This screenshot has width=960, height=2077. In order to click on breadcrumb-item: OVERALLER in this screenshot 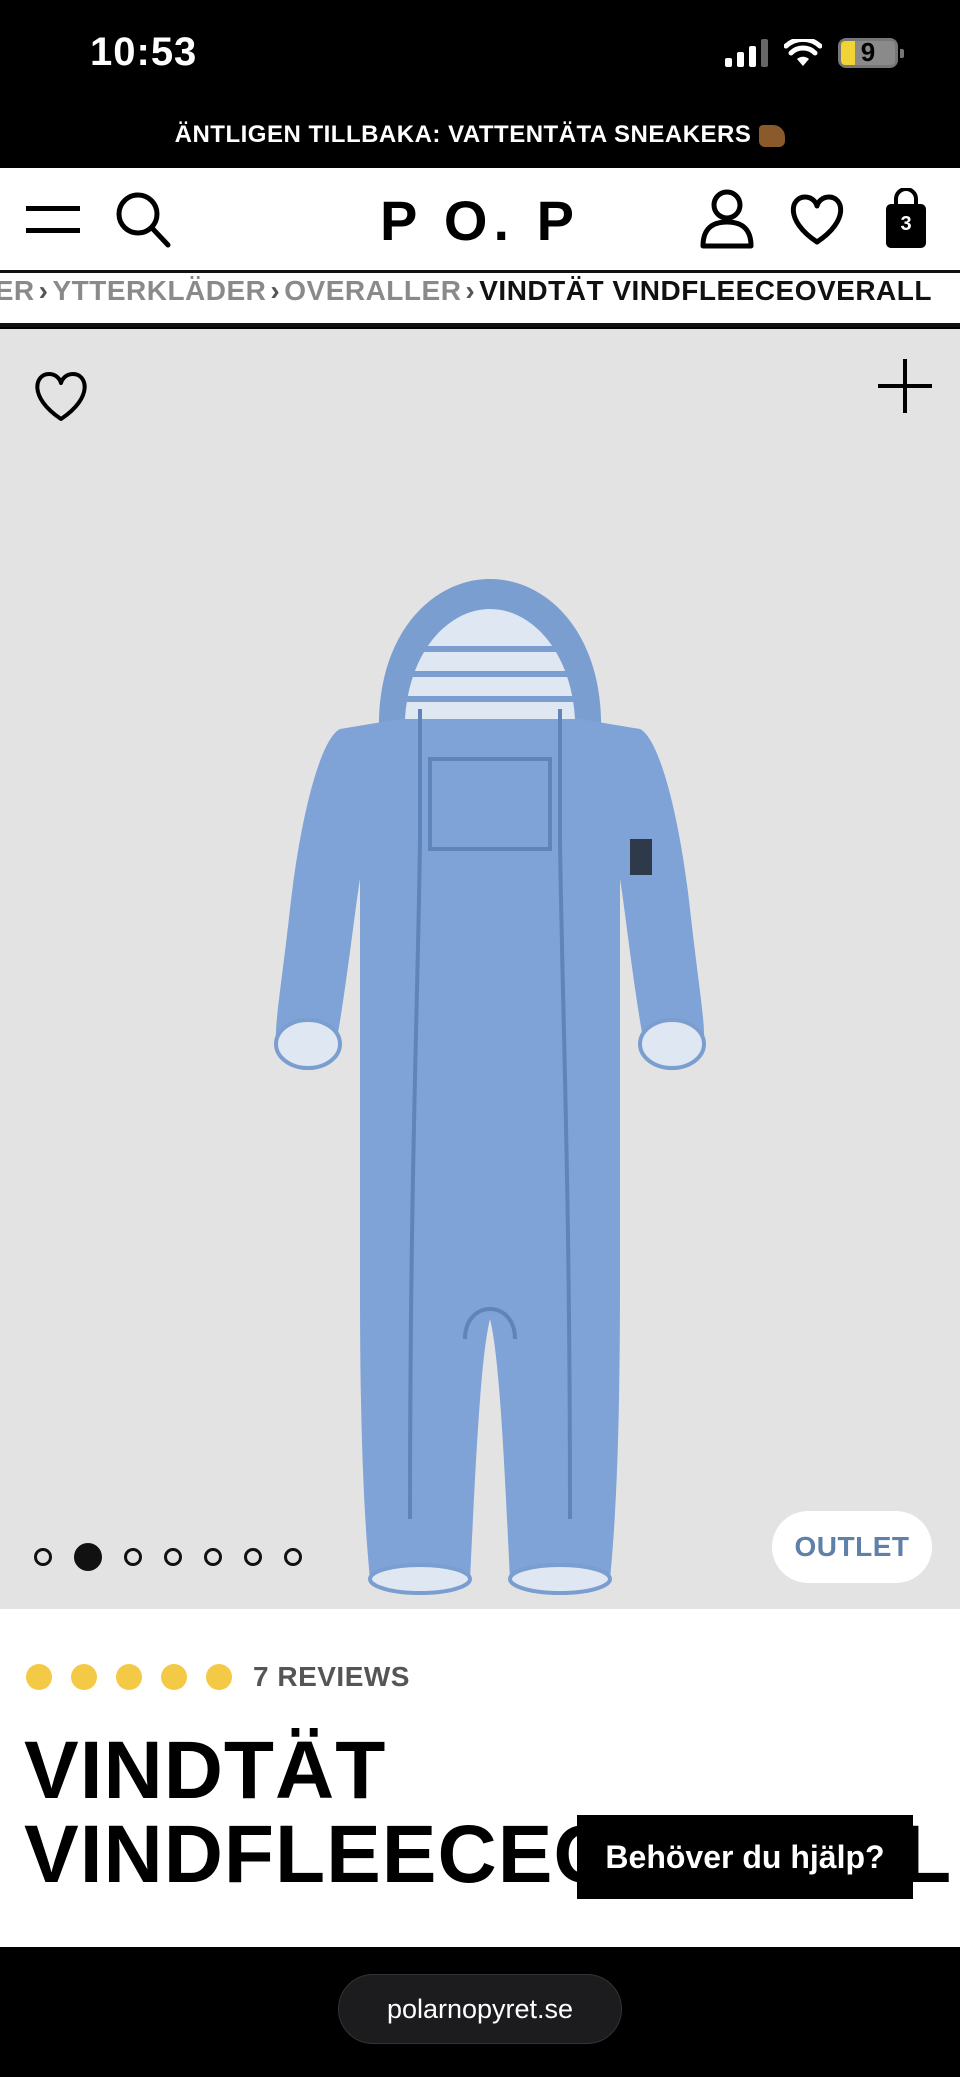, I will do `click(372, 290)`.